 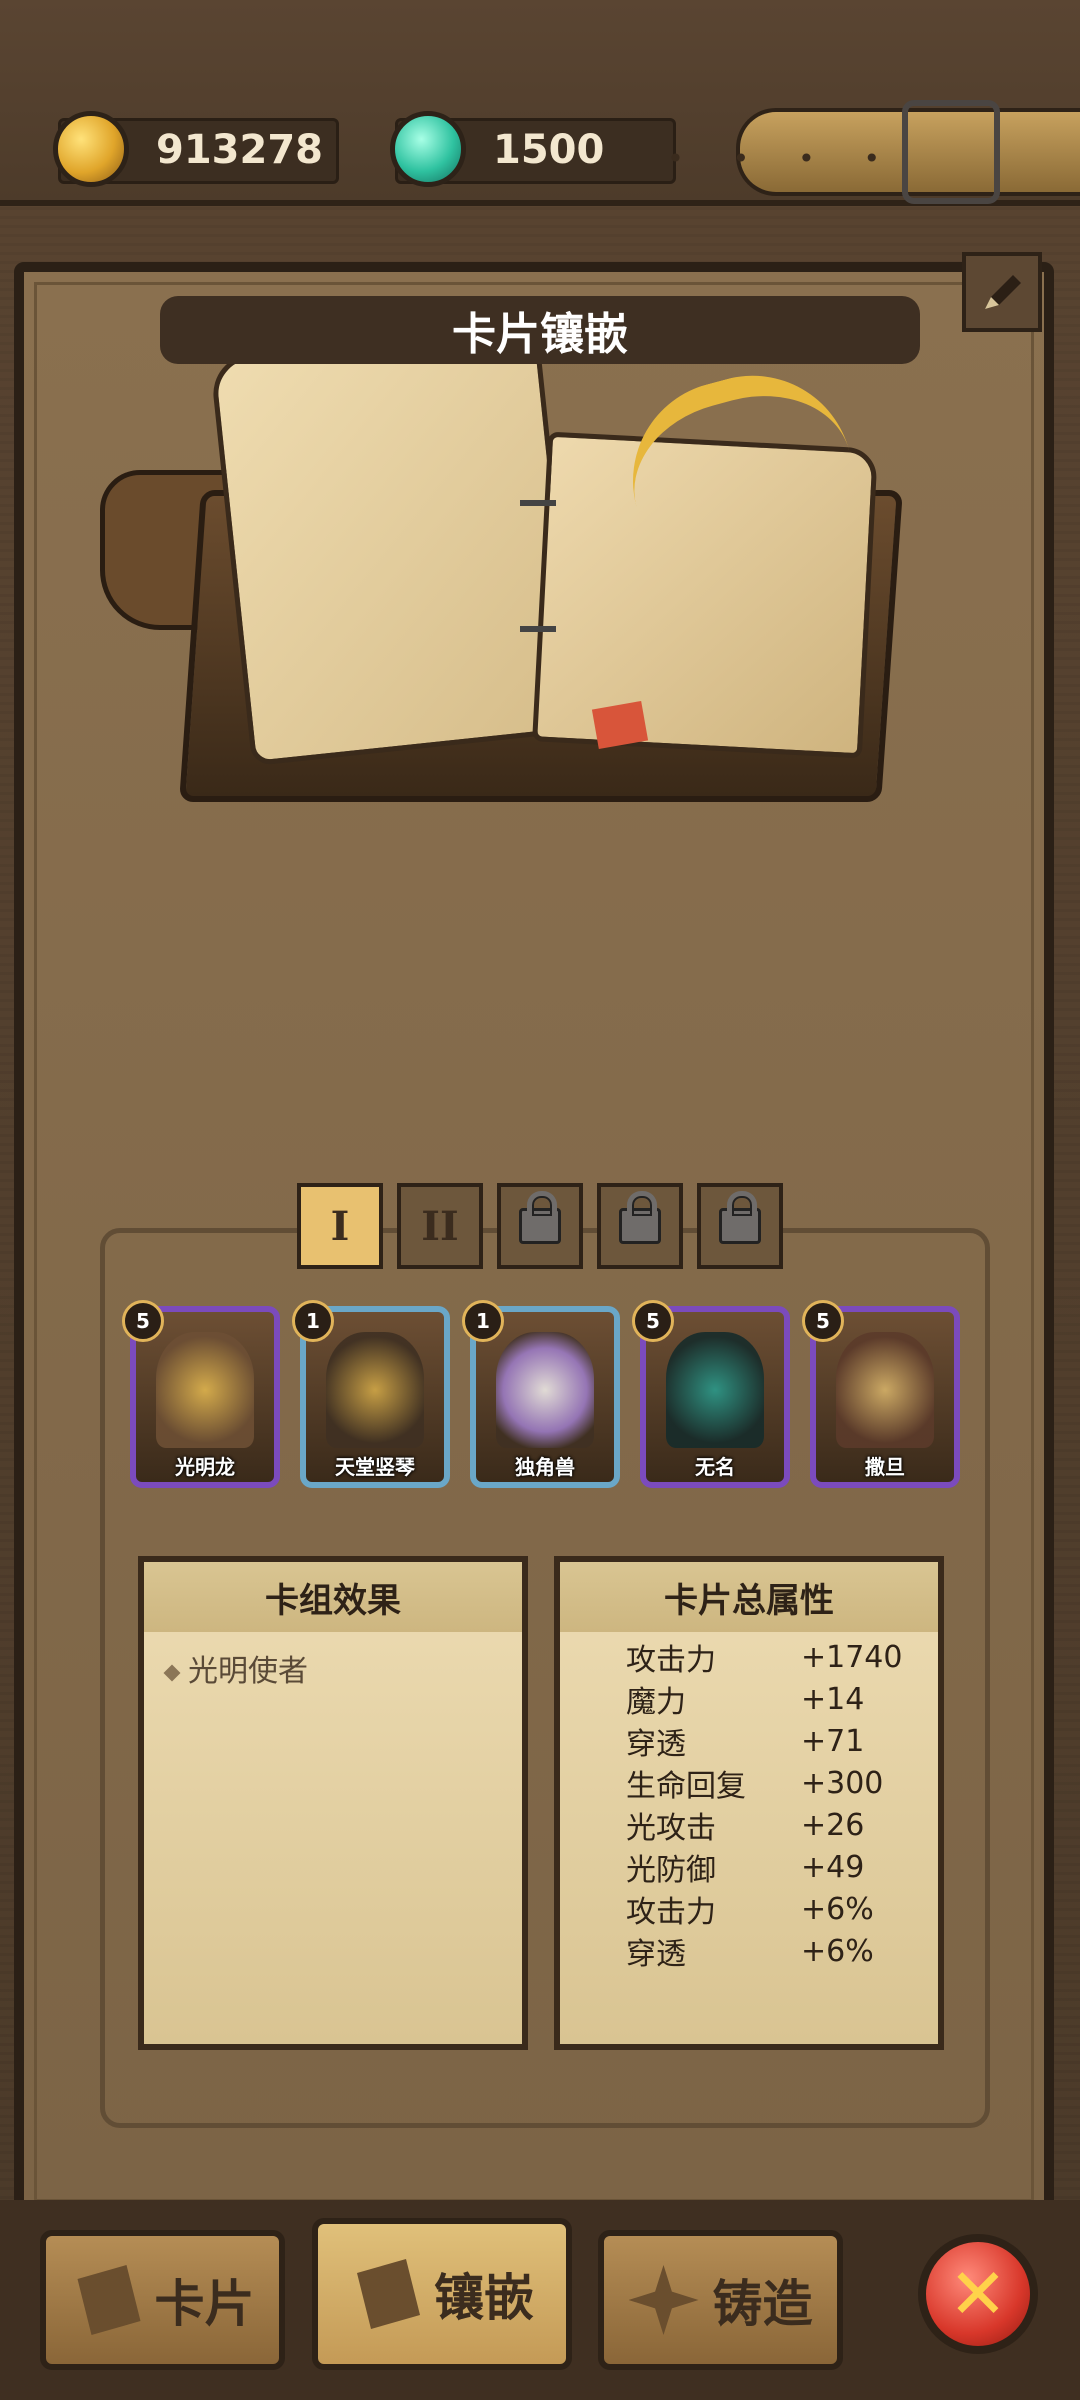 What do you see at coordinates (833, 1741) in the screenshot?
I see `stat-value: +71` at bounding box center [833, 1741].